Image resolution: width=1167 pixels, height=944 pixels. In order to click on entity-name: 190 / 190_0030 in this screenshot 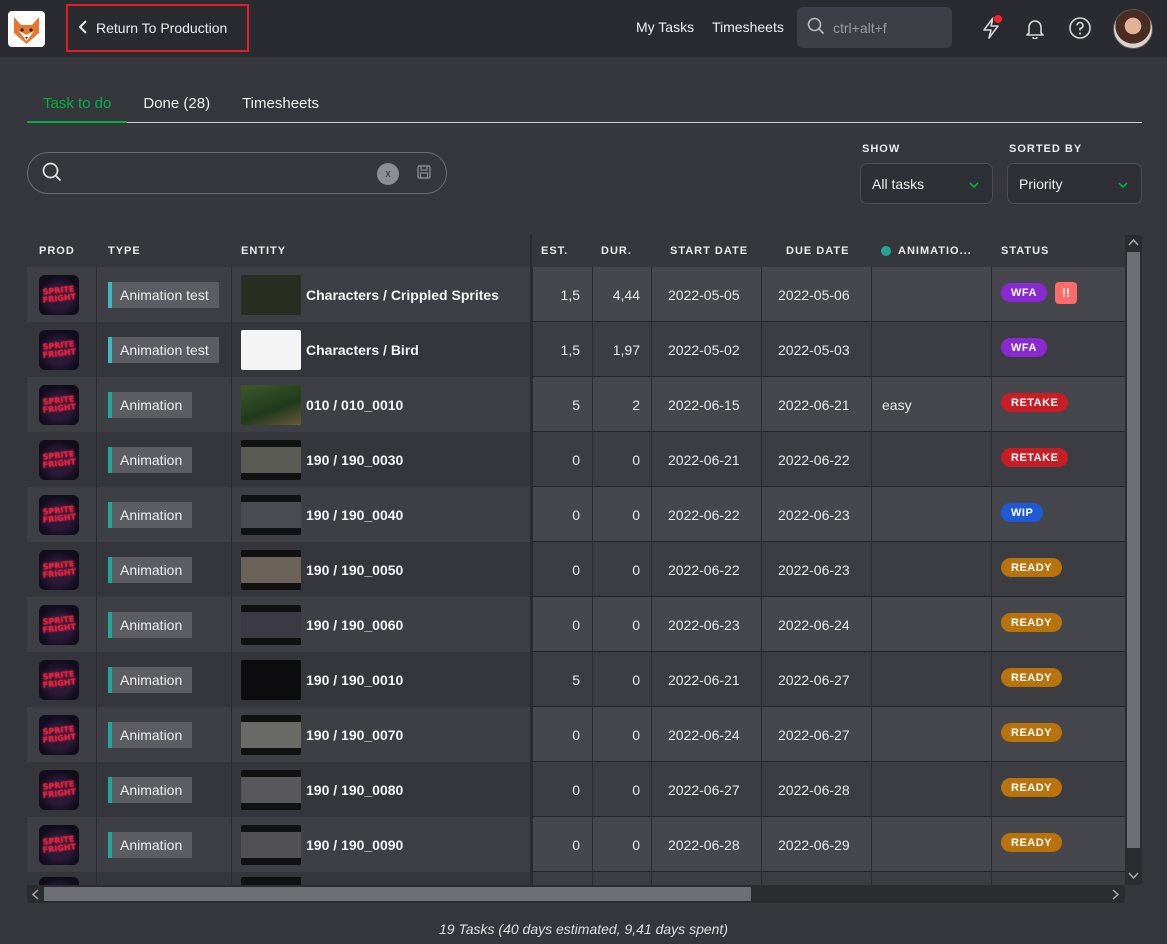, I will do `click(354, 460)`.